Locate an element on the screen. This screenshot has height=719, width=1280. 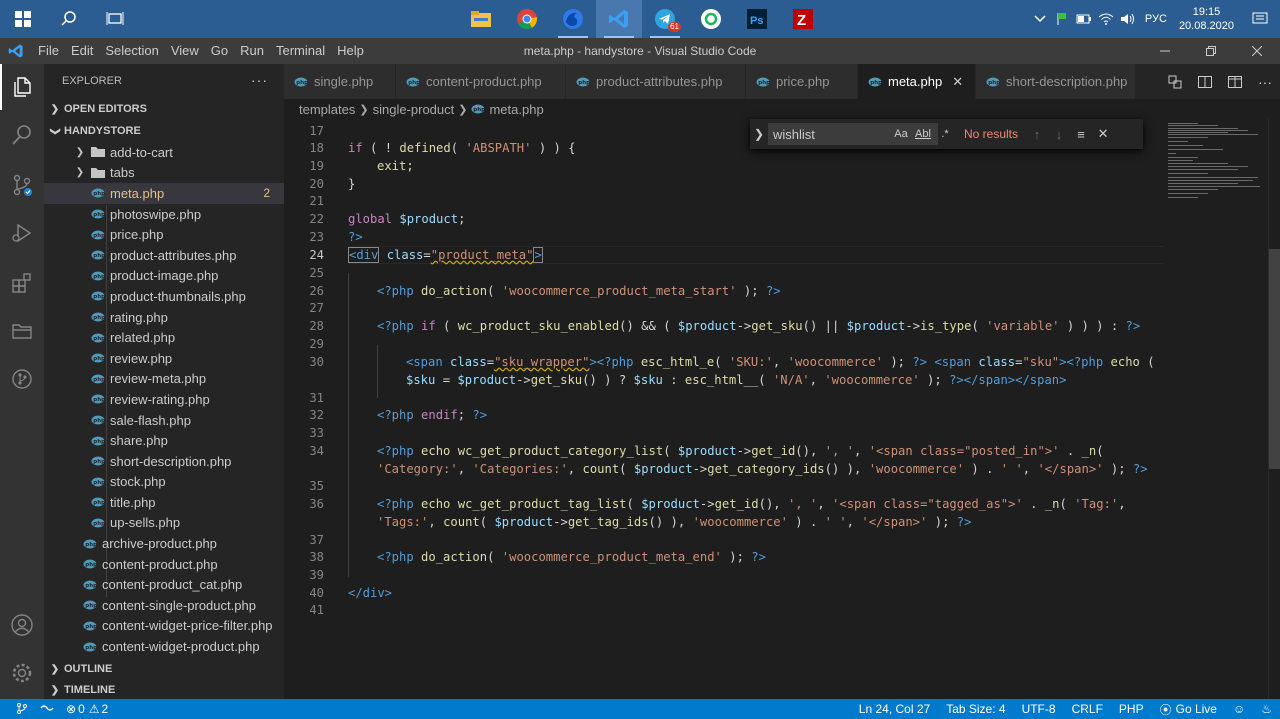
split-editor-icon is located at coordinates (1235, 82).